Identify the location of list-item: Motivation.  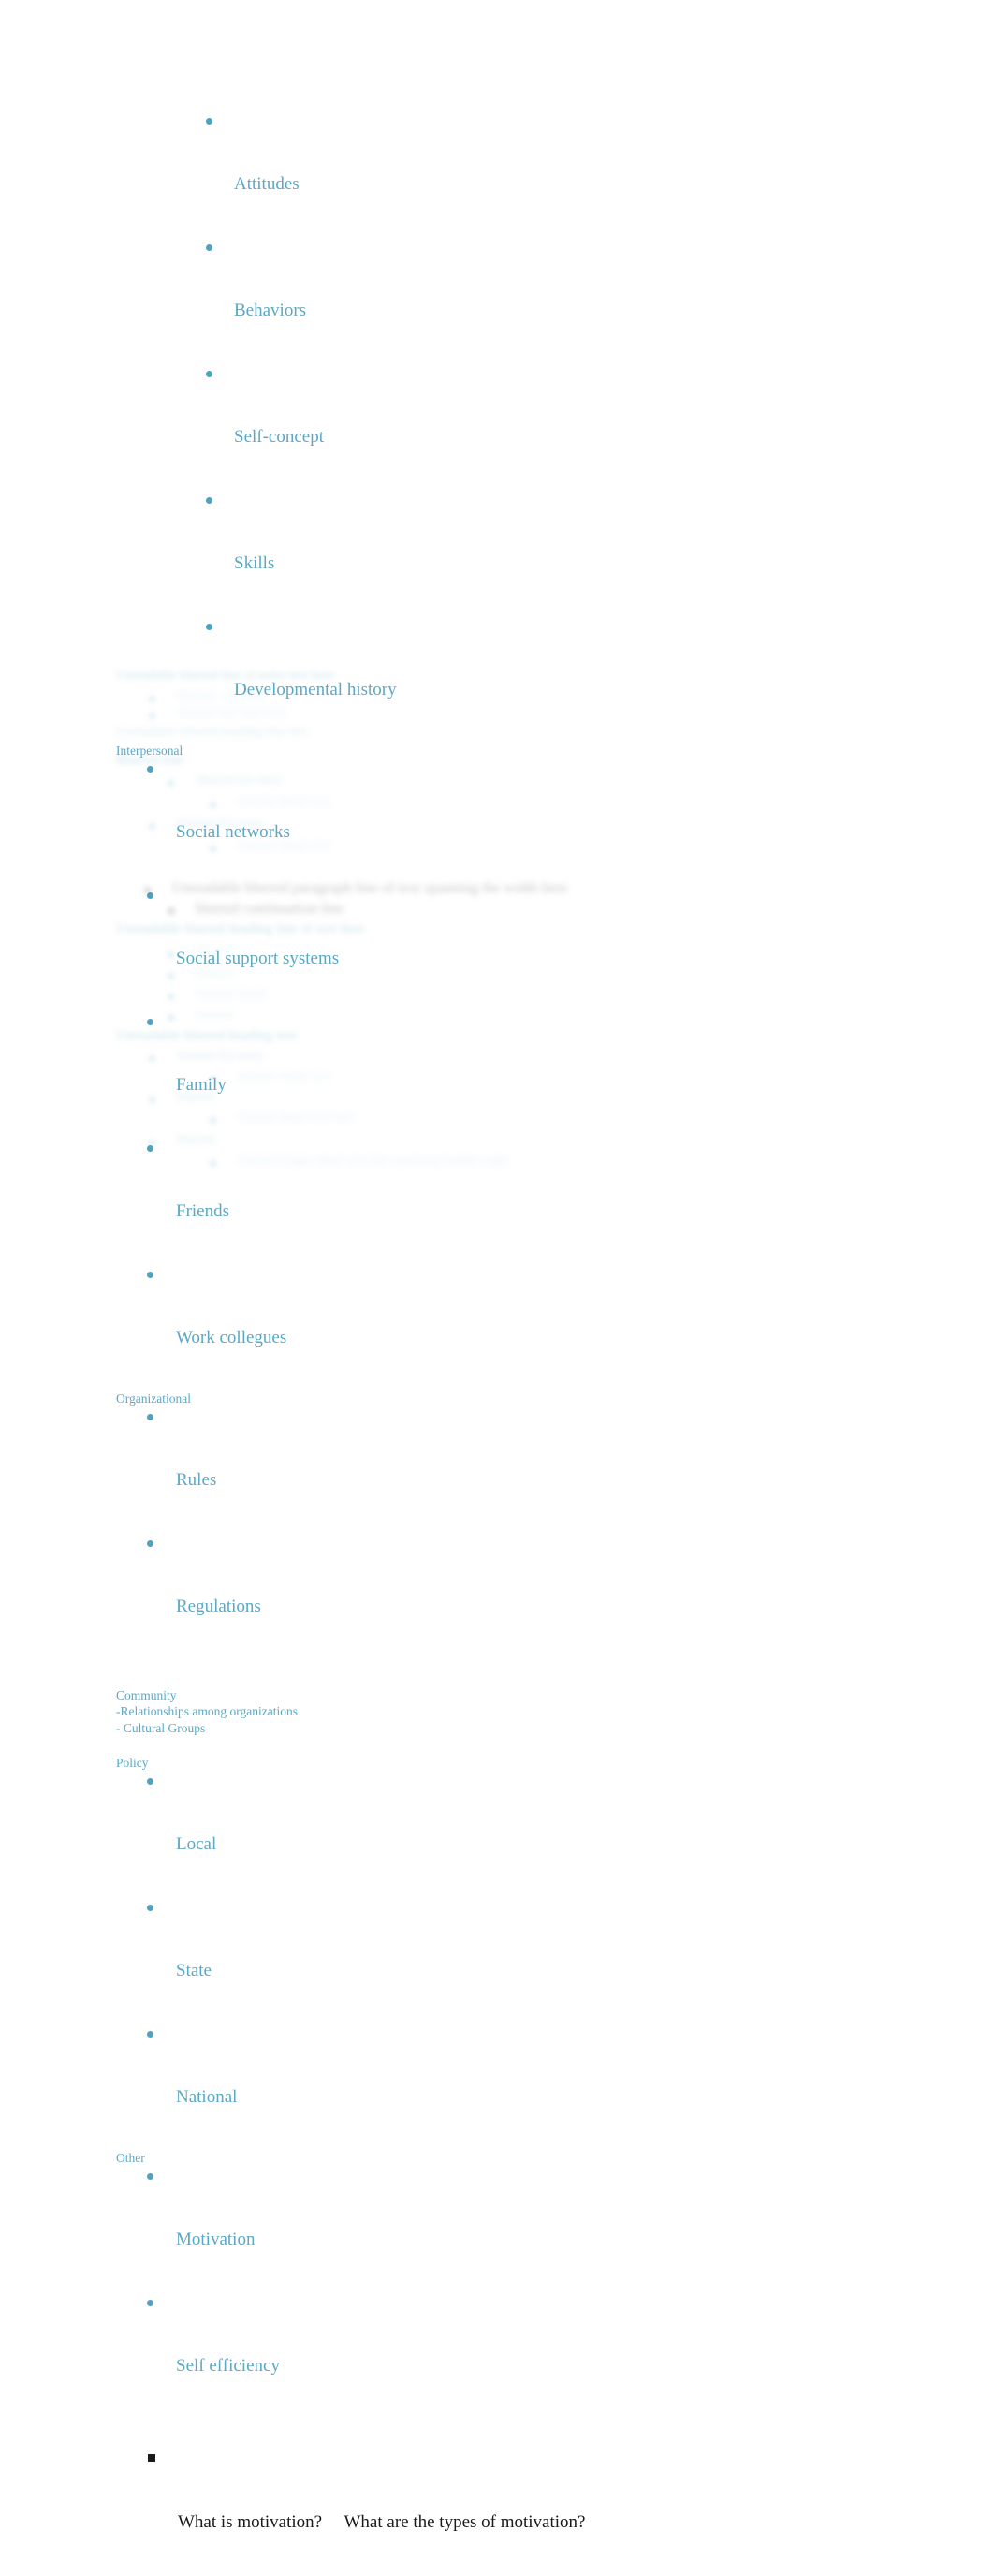
(528, 2229).